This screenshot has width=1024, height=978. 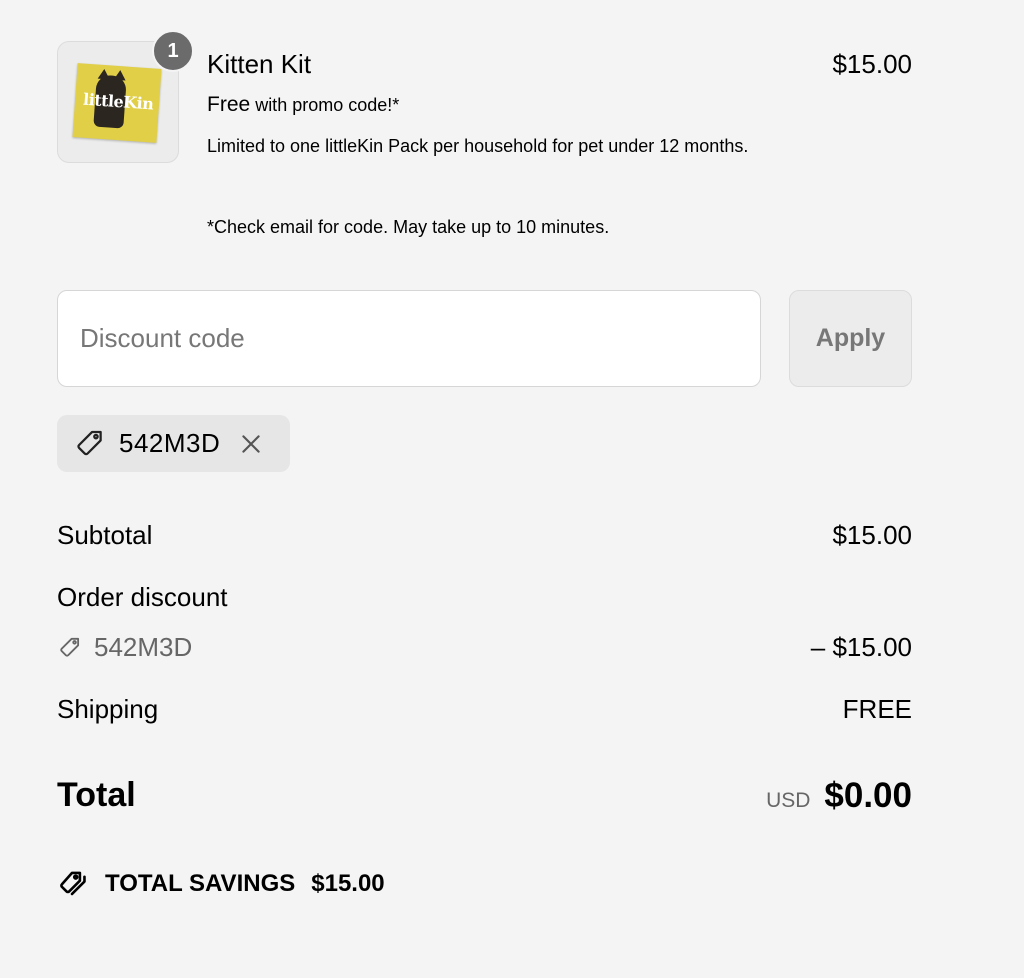 I want to click on order-discount-code: 542M3D, so click(x=143, y=647).